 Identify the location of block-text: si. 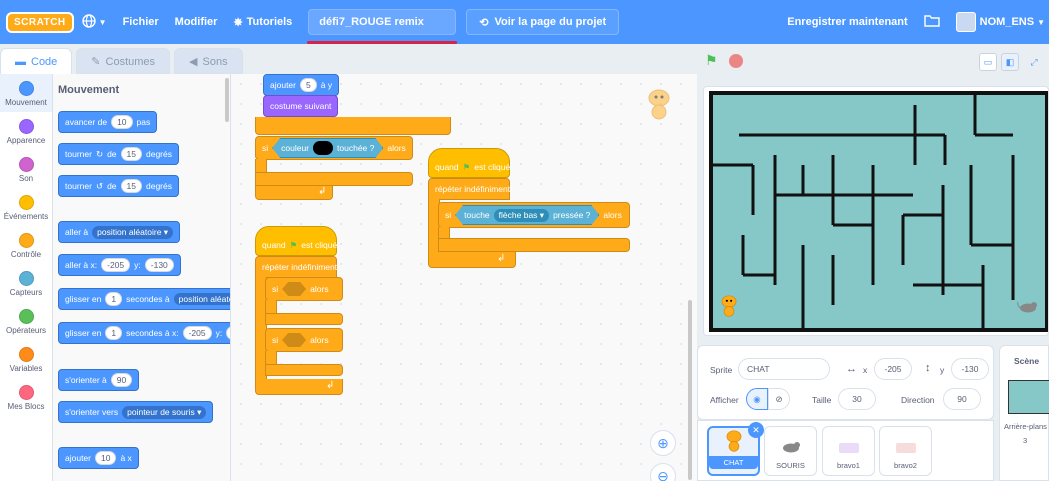
(265, 148).